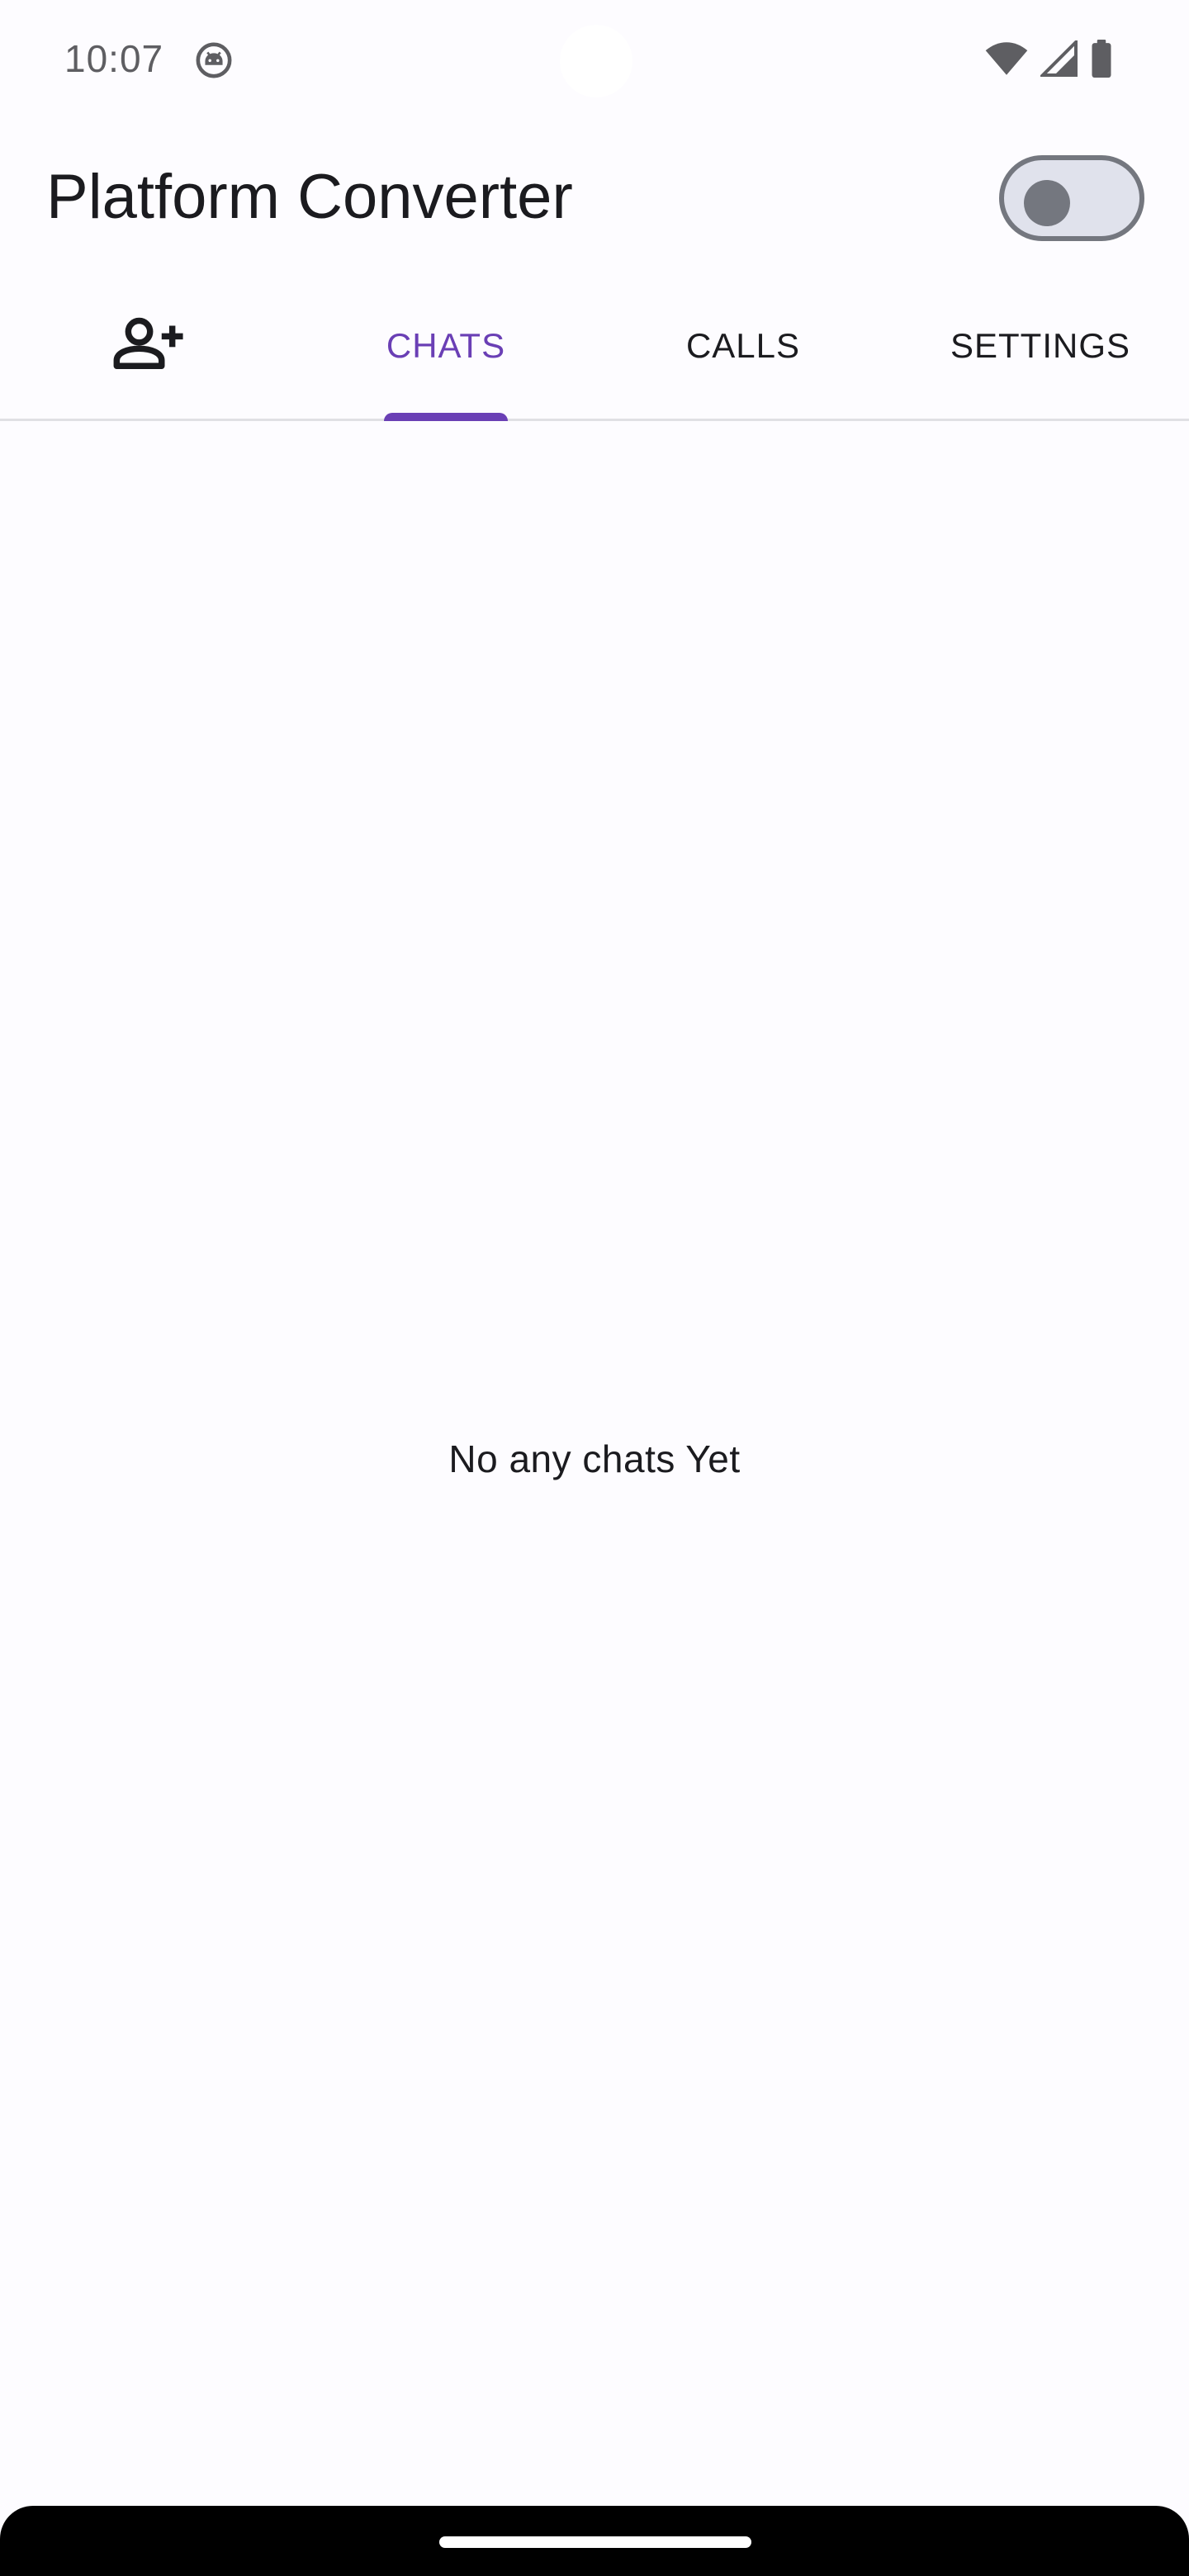  Describe the element at coordinates (1101, 60) in the screenshot. I see `battery-icon` at that location.